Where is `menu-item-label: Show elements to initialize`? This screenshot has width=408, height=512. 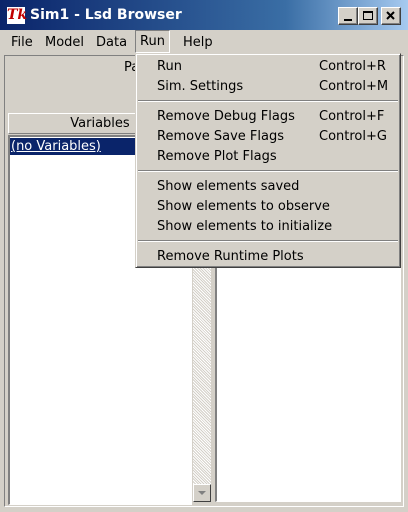 menu-item-label: Show elements to initialize is located at coordinates (245, 226).